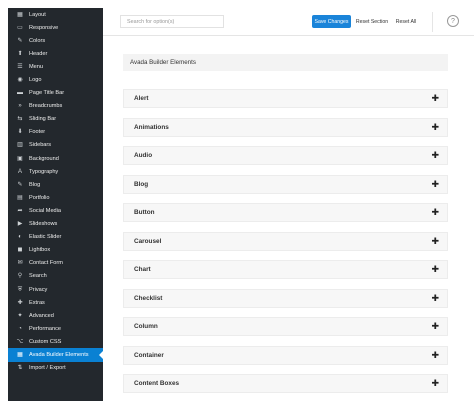  I want to click on accordion-item: Button ✚, so click(285, 212).